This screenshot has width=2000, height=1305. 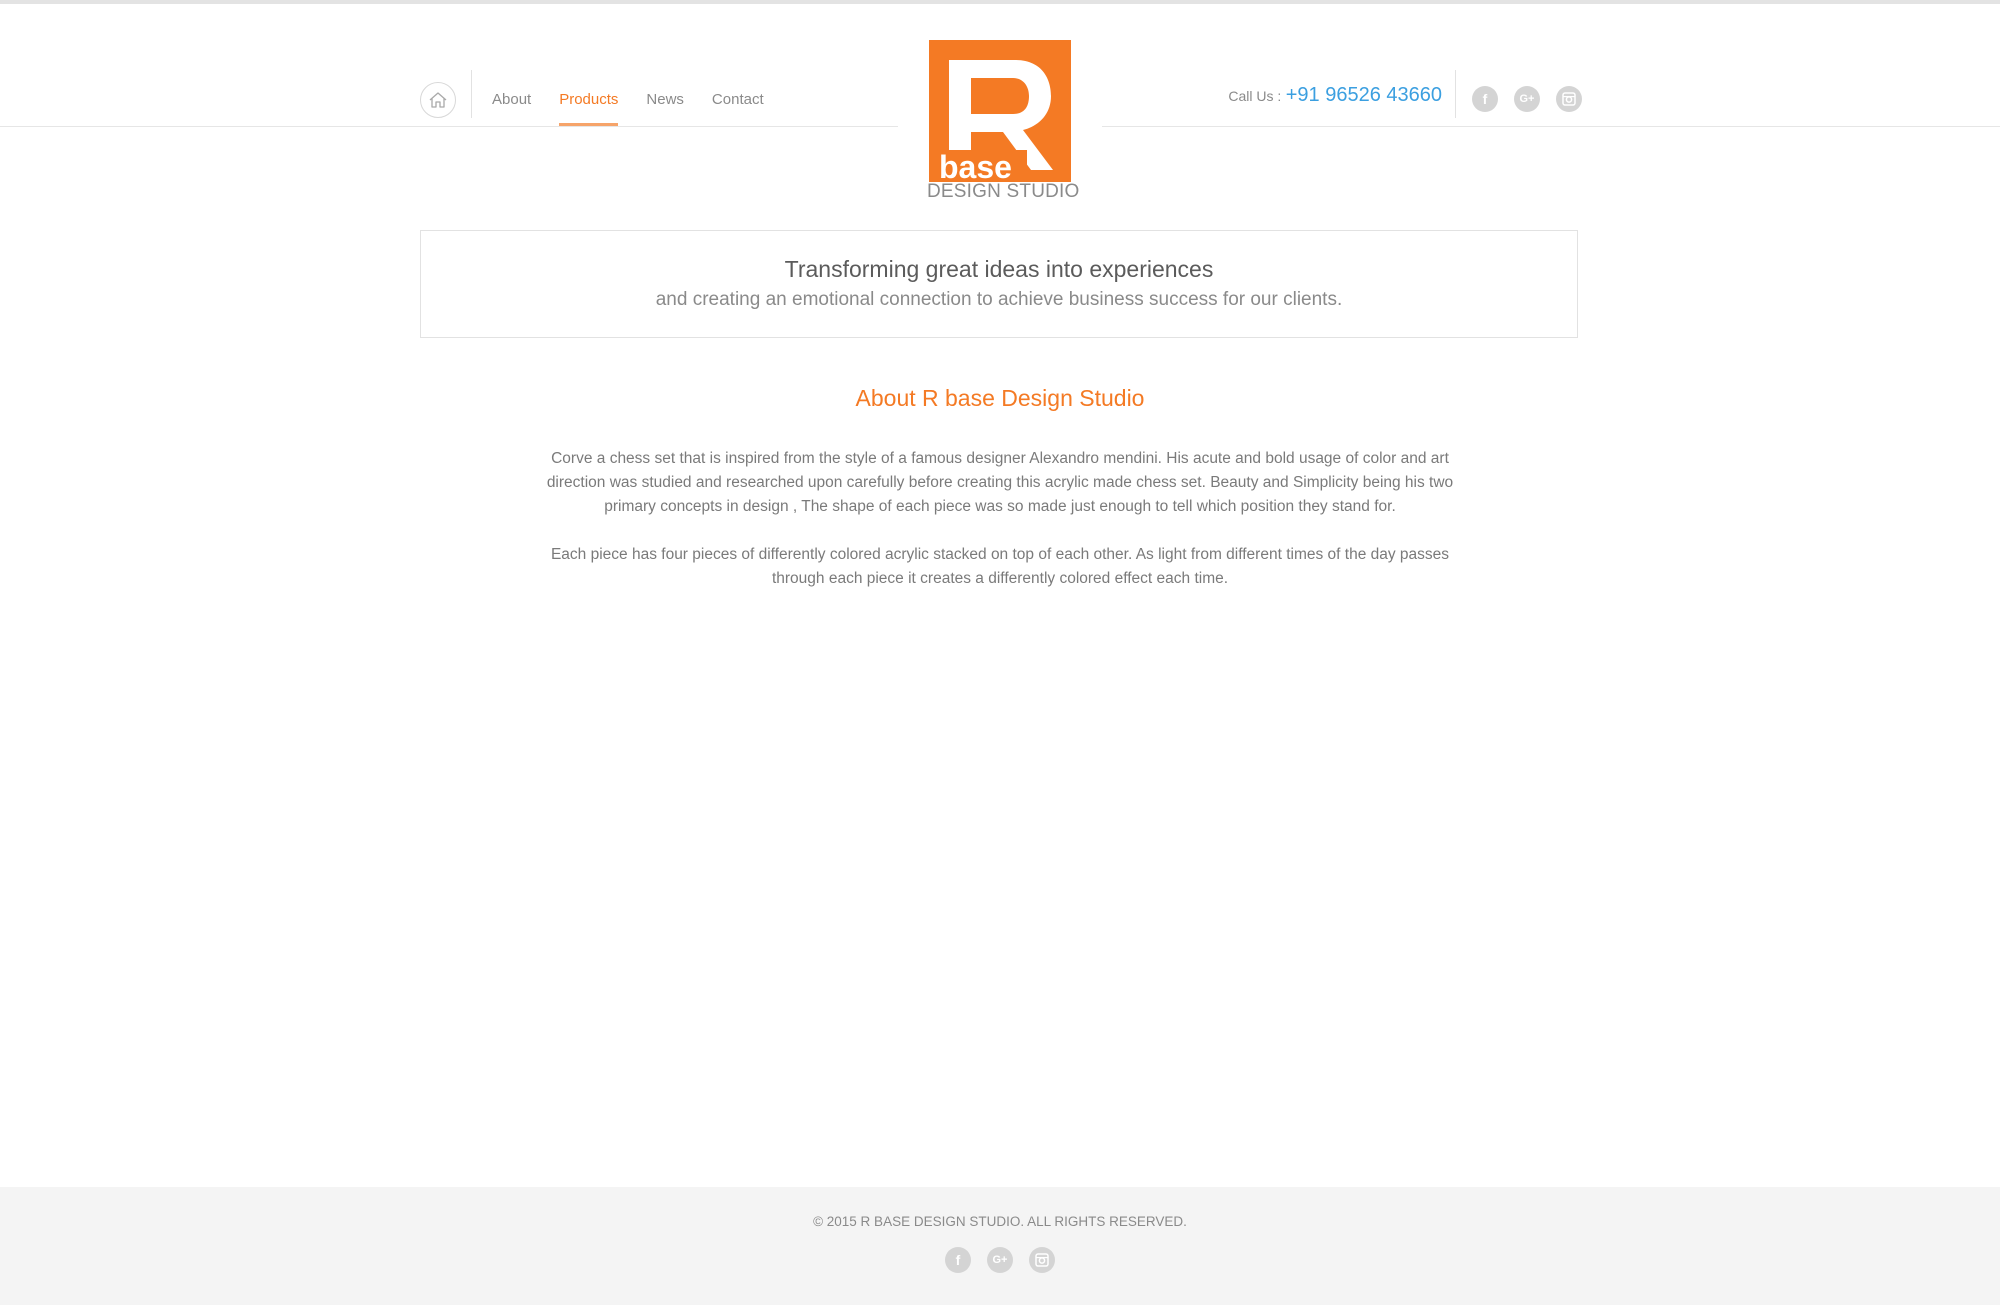 What do you see at coordinates (1000, 398) in the screenshot?
I see `about-heading: About R base Design Studio` at bounding box center [1000, 398].